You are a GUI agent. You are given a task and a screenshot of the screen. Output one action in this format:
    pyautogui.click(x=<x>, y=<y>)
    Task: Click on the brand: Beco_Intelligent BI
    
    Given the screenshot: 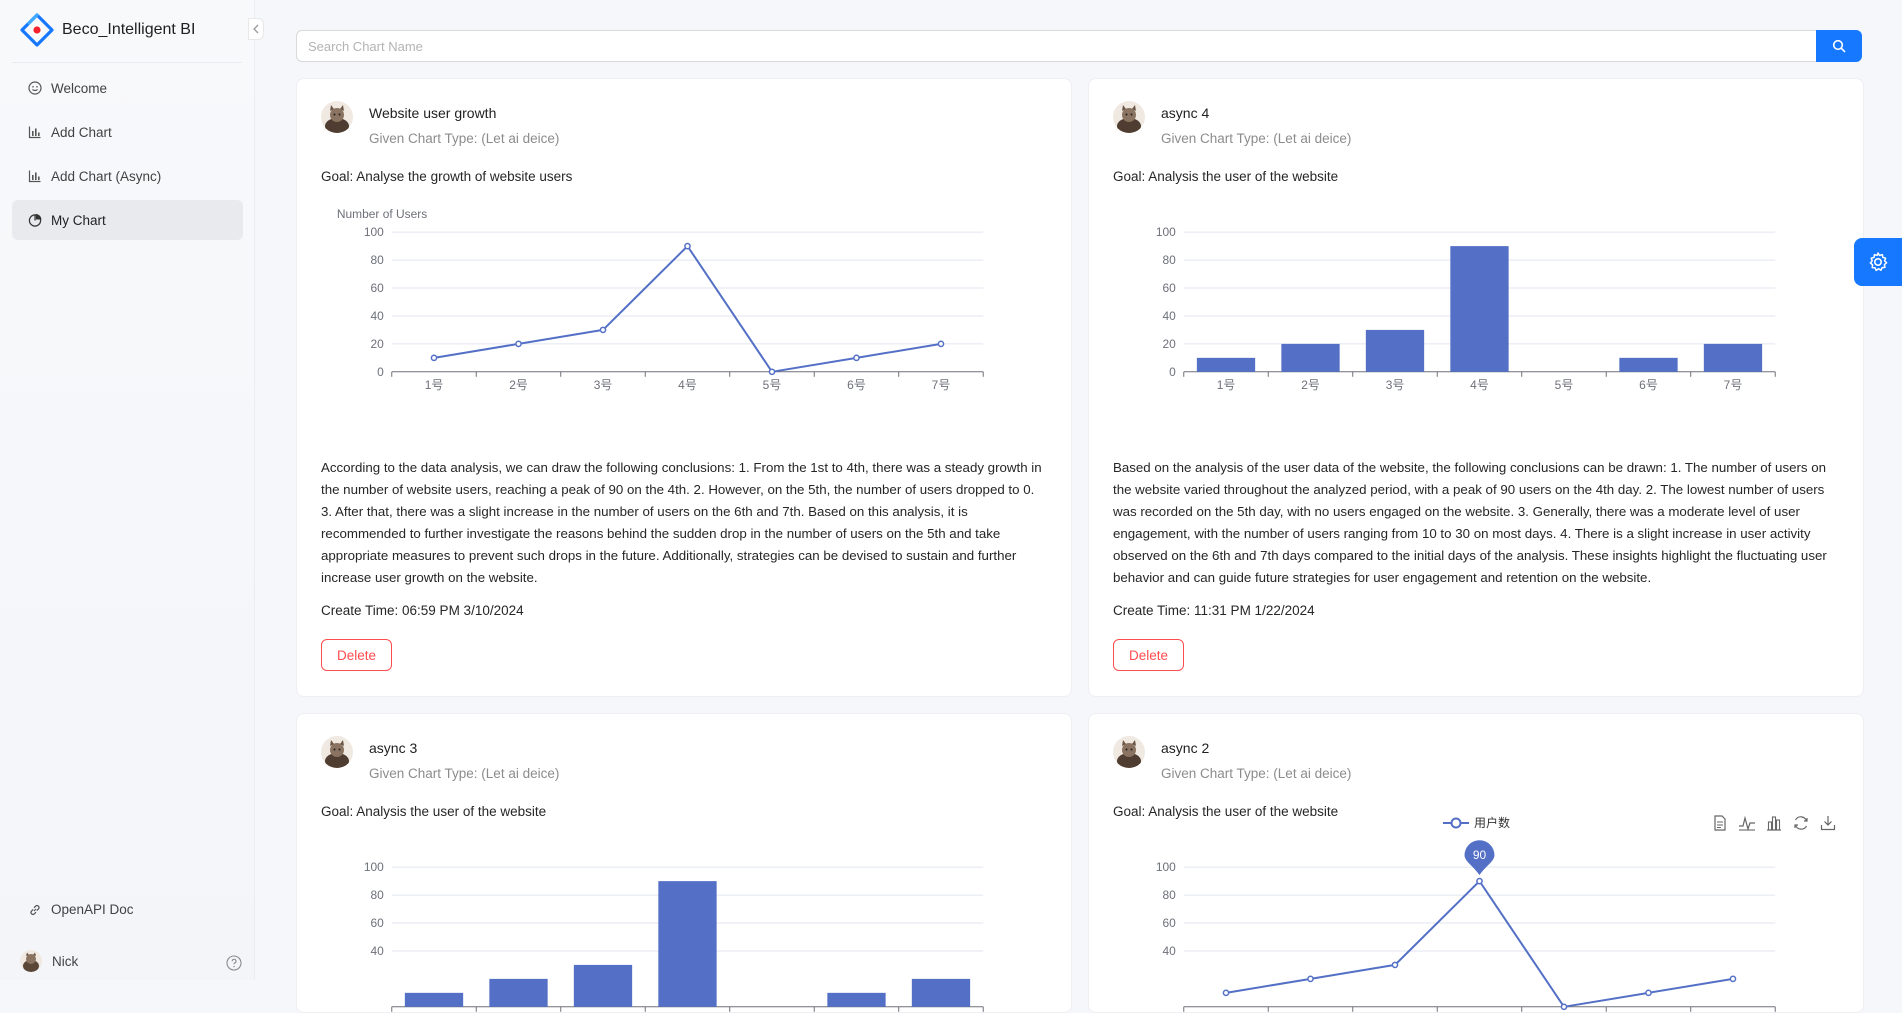 What is the action you would take?
    pyautogui.click(x=107, y=30)
    